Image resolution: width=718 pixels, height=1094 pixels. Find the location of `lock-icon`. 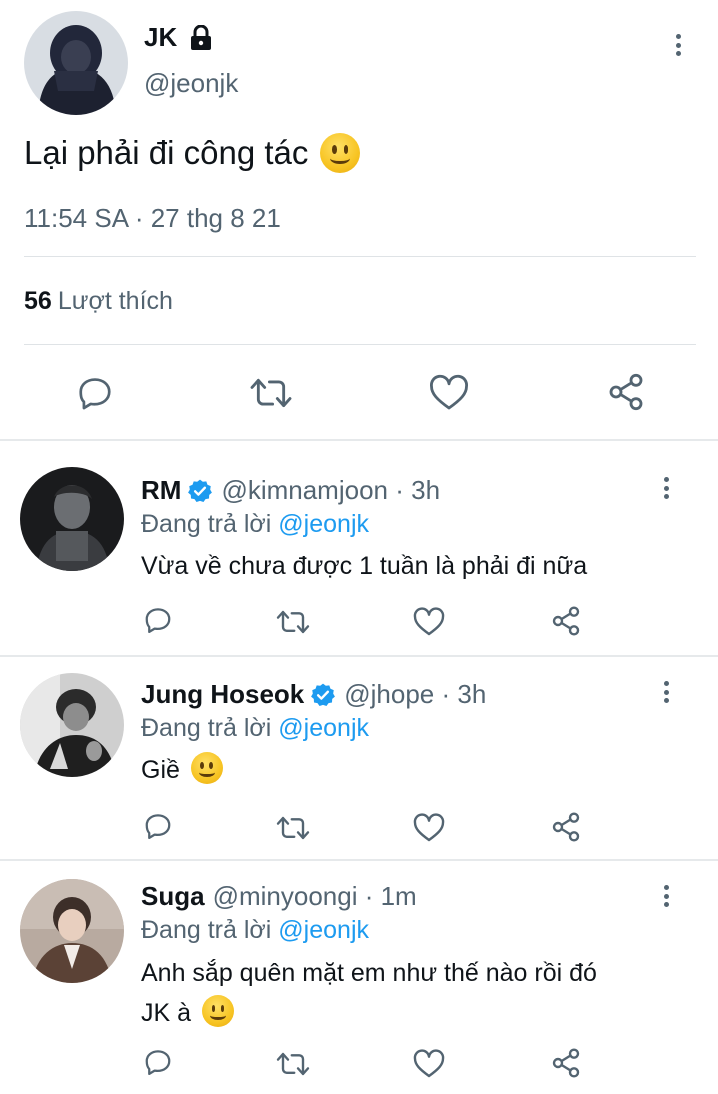

lock-icon is located at coordinates (201, 37).